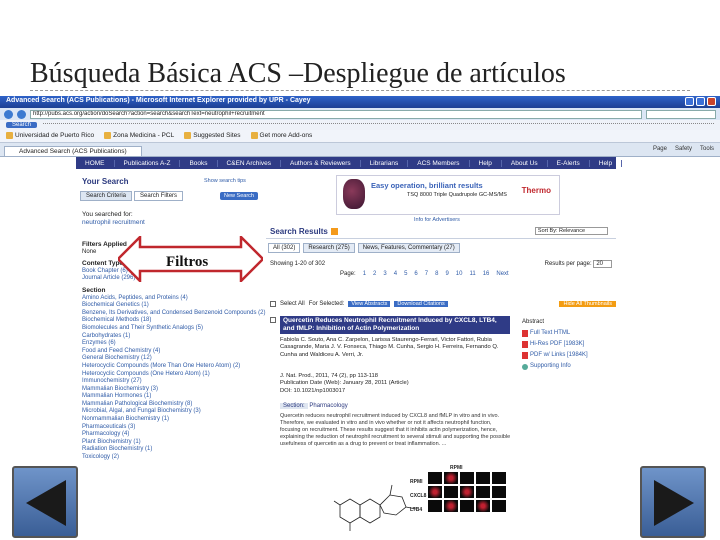  What do you see at coordinates (21, 114) in the screenshot?
I see `forward-icon` at bounding box center [21, 114].